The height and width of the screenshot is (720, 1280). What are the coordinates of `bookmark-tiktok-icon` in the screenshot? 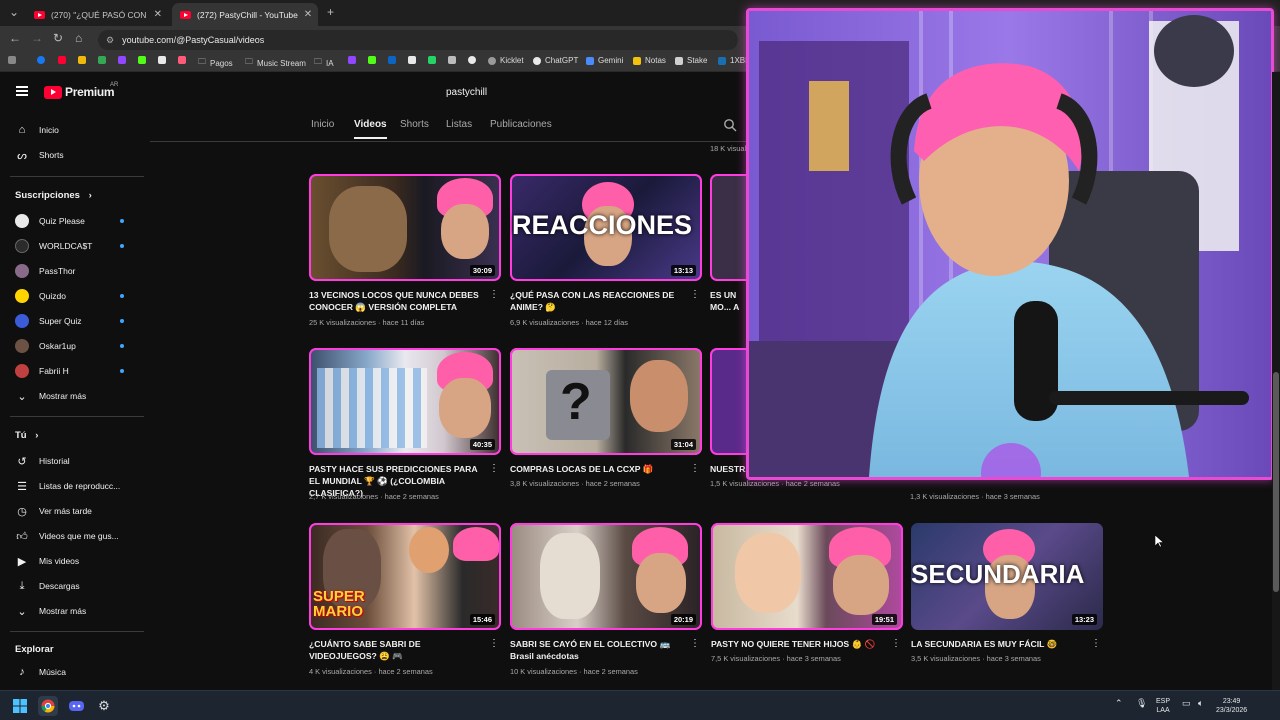 It's located at (412, 60).